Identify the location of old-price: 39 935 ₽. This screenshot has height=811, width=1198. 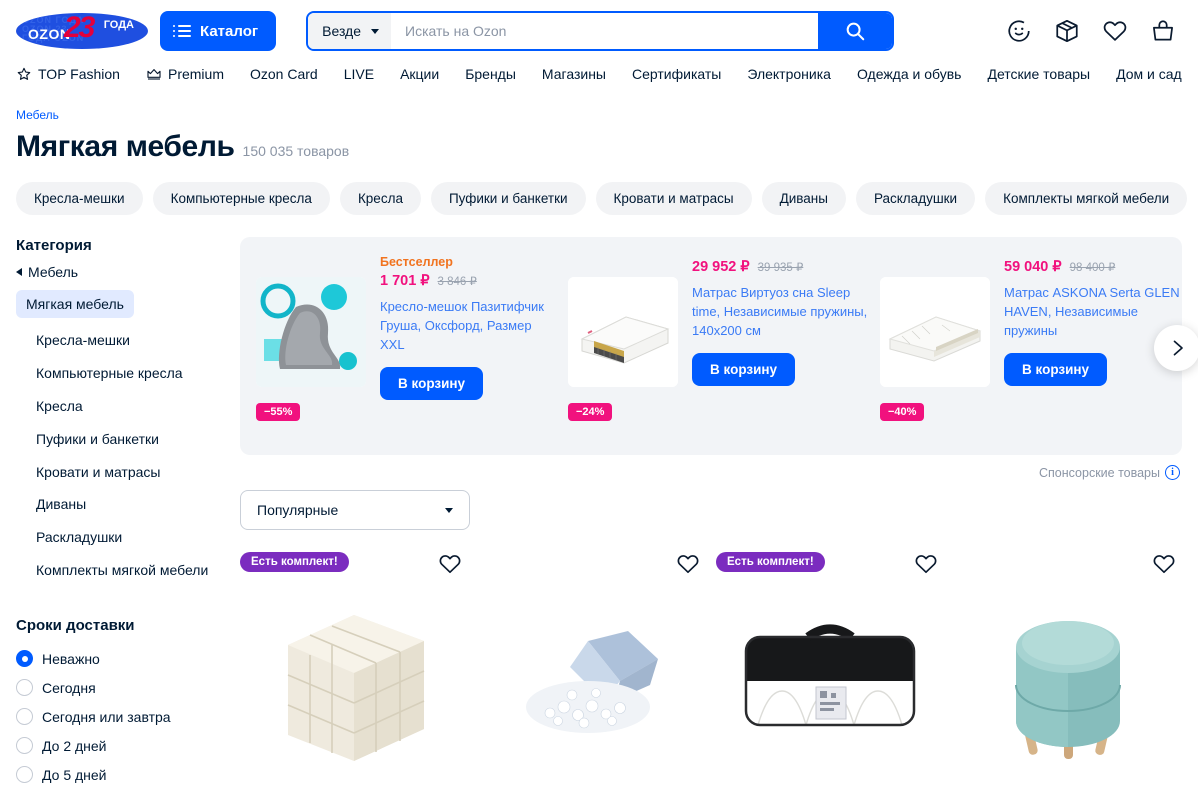
(780, 268).